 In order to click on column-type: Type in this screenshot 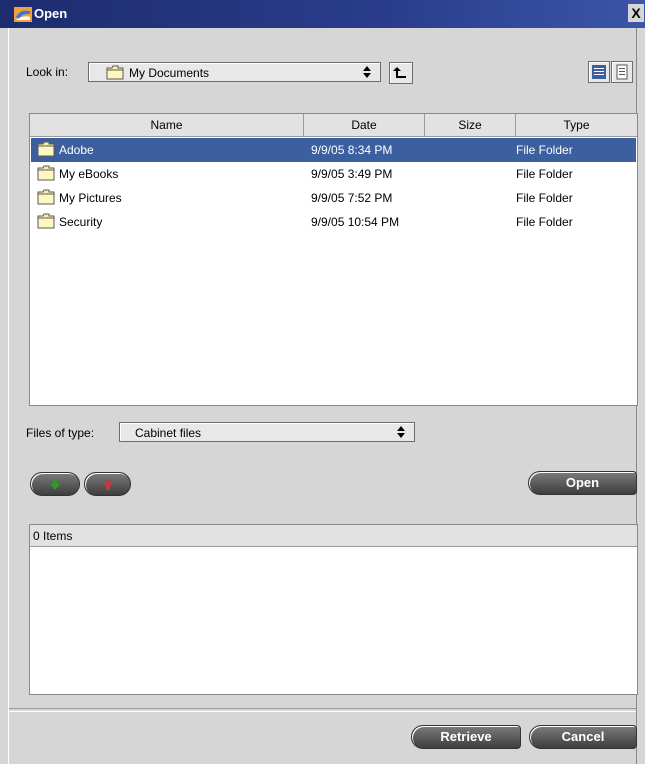, I will do `click(576, 125)`.